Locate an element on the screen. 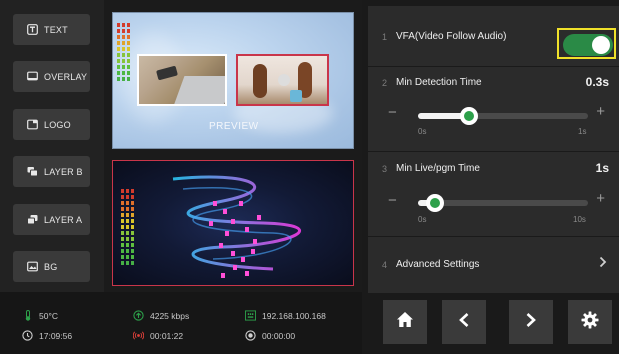  clock-status: 17:09:56 is located at coordinates (47, 335).